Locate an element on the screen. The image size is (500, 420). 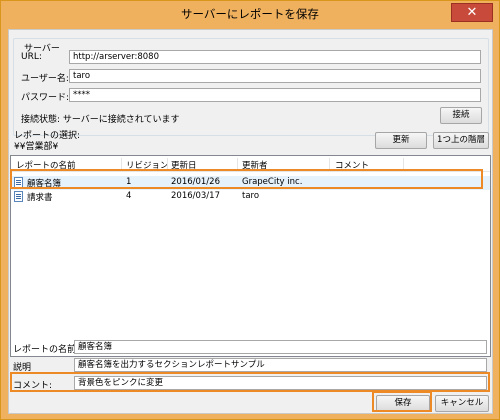
refresh-button: 更新 is located at coordinates (401, 140).